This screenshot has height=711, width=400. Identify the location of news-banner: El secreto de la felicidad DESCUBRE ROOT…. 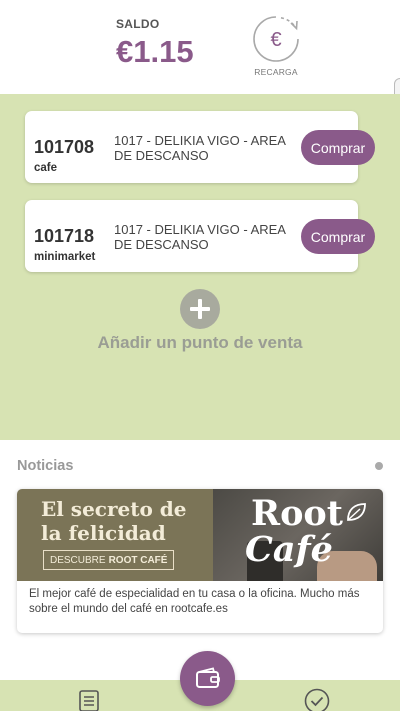
(200, 535).